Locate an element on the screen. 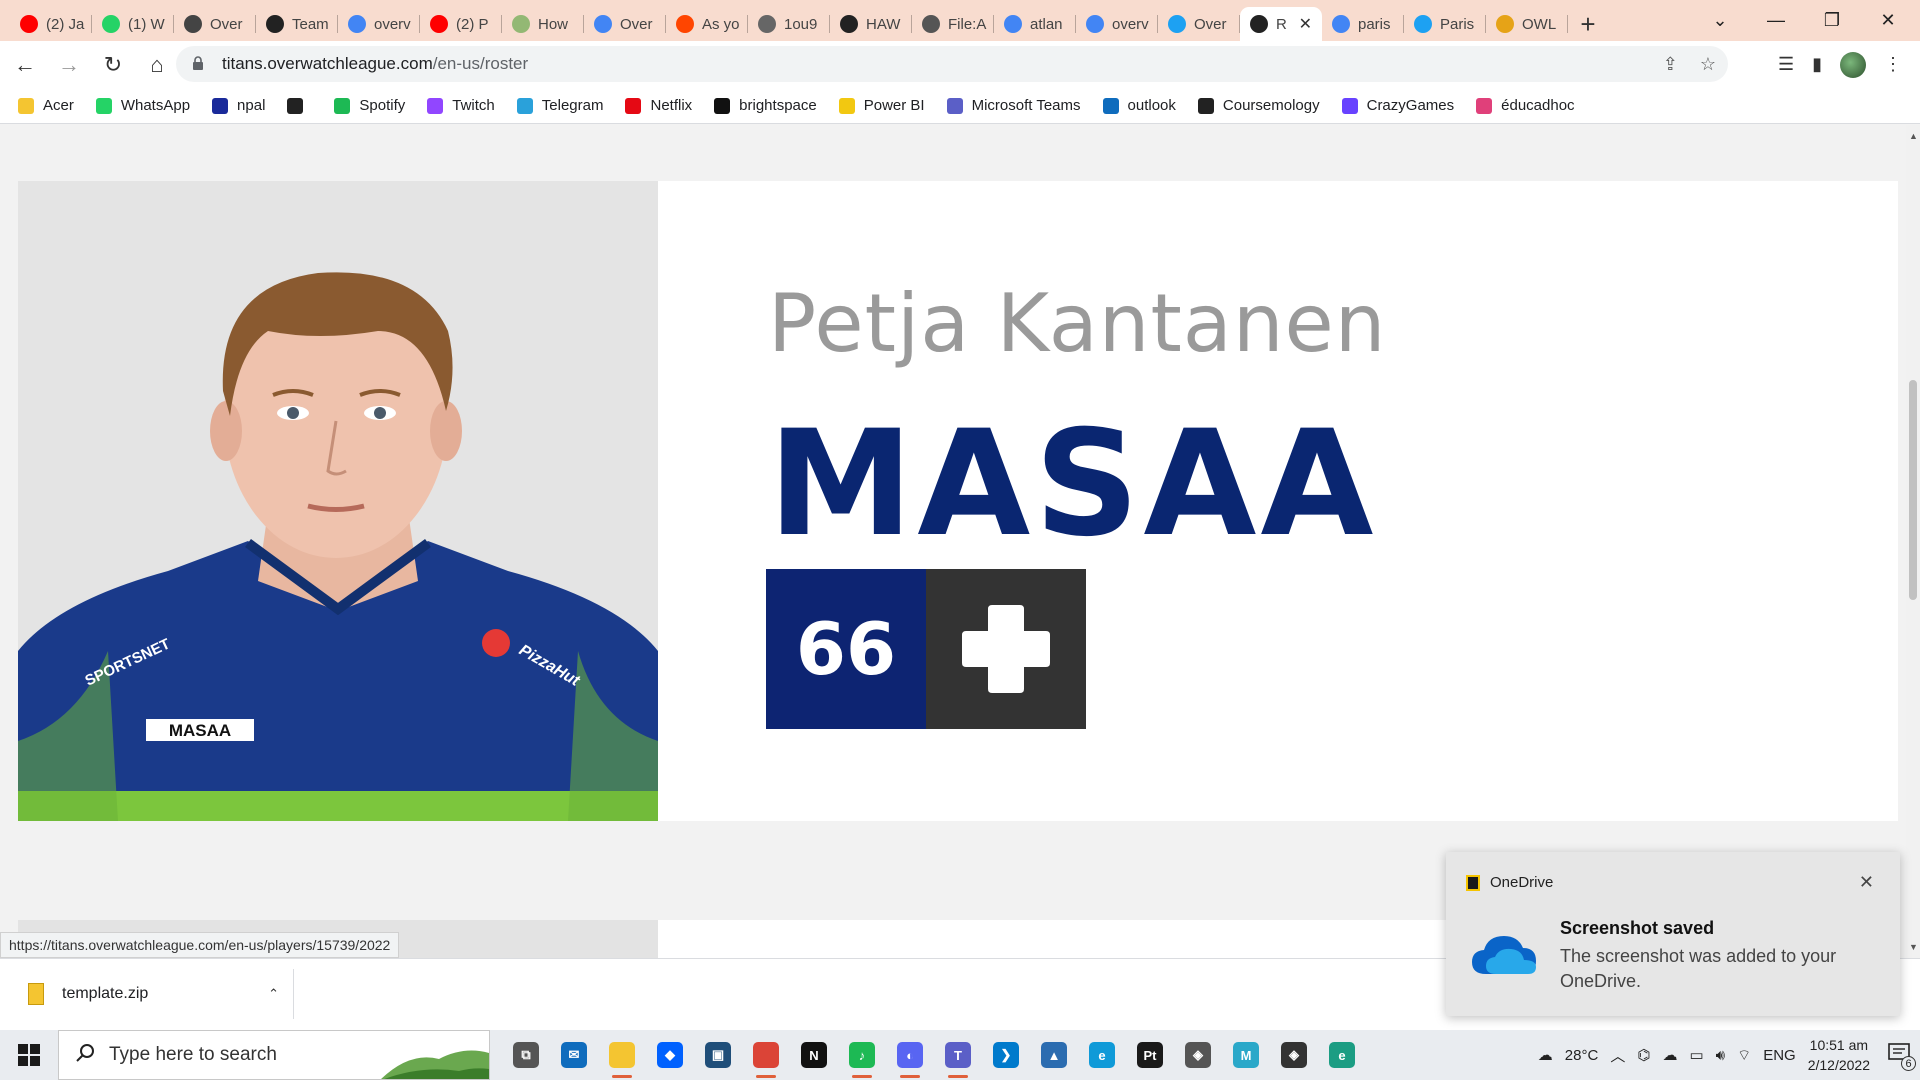 Image resolution: width=1920 pixels, height=1080 pixels. network-icon: ⌬ is located at coordinates (1643, 1055).